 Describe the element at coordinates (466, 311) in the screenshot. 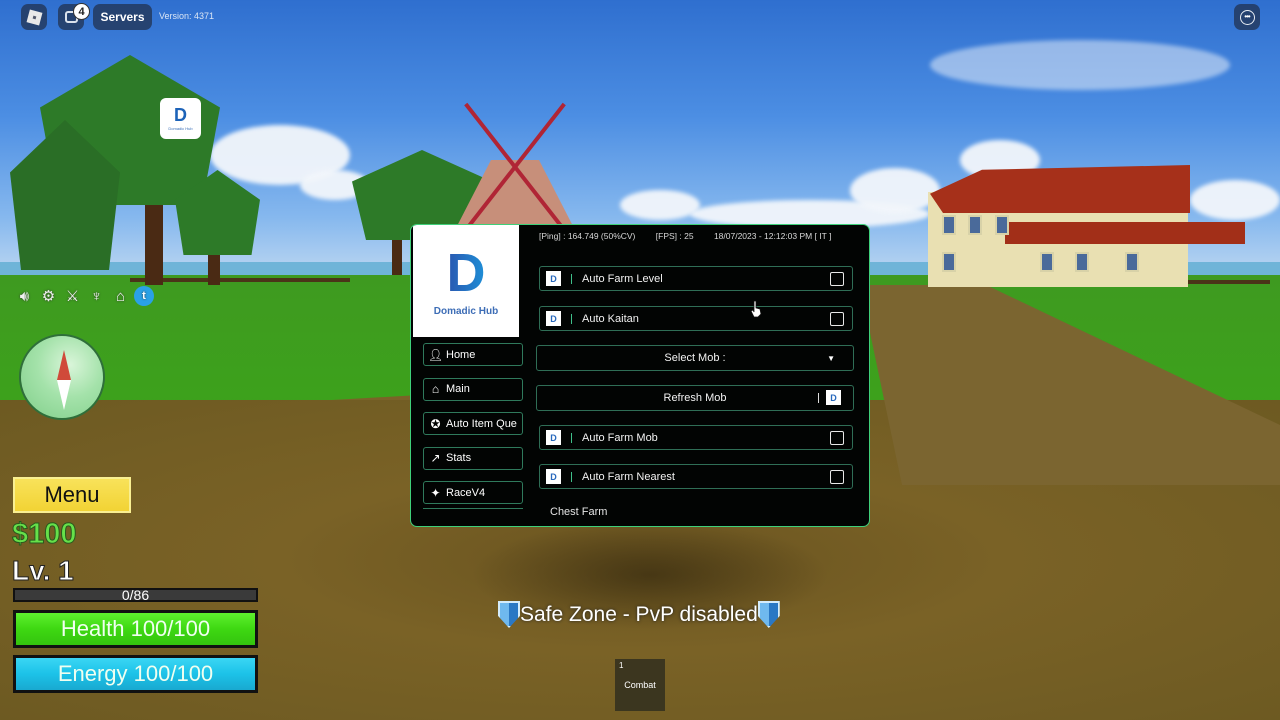

I see `hub-title: Domadic Hub` at that location.